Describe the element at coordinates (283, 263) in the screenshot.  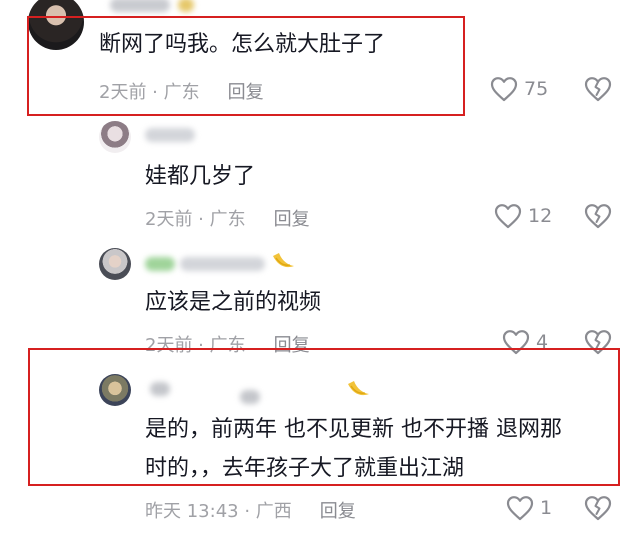
I see `badge-icon` at that location.